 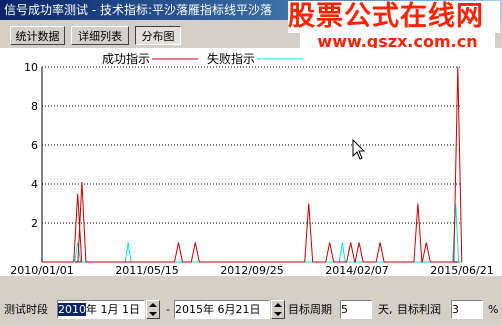 What do you see at coordinates (158, 35) in the screenshot?
I see `tab-distribution: 分布图` at bounding box center [158, 35].